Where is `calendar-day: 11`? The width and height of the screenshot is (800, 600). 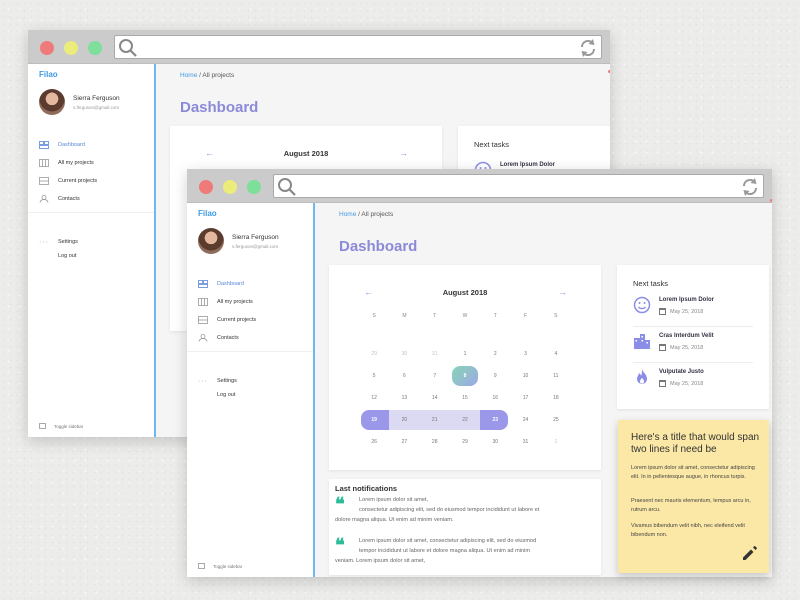 calendar-day: 11 is located at coordinates (556, 376).